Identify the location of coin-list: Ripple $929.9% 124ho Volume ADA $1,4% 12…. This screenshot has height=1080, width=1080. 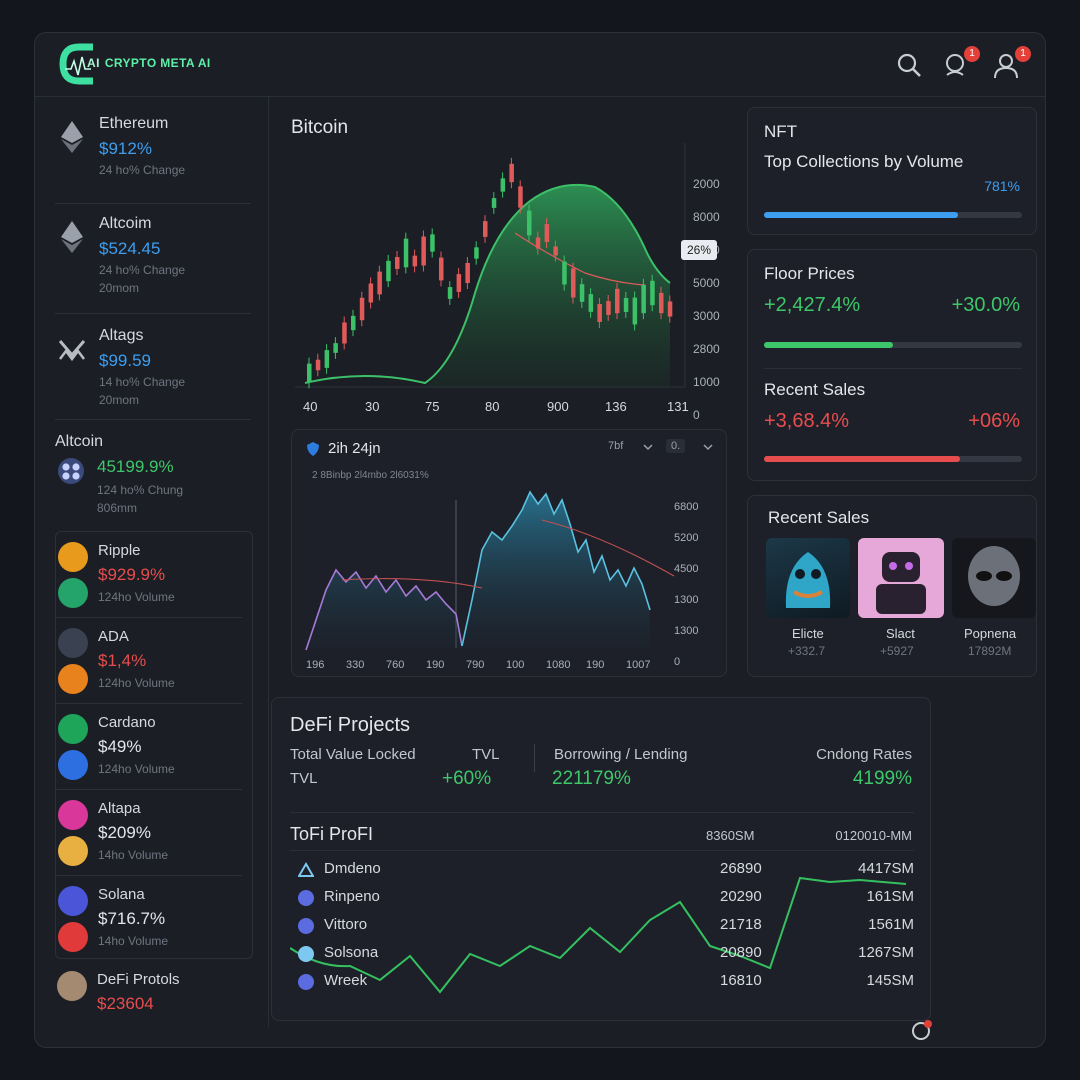
(154, 745).